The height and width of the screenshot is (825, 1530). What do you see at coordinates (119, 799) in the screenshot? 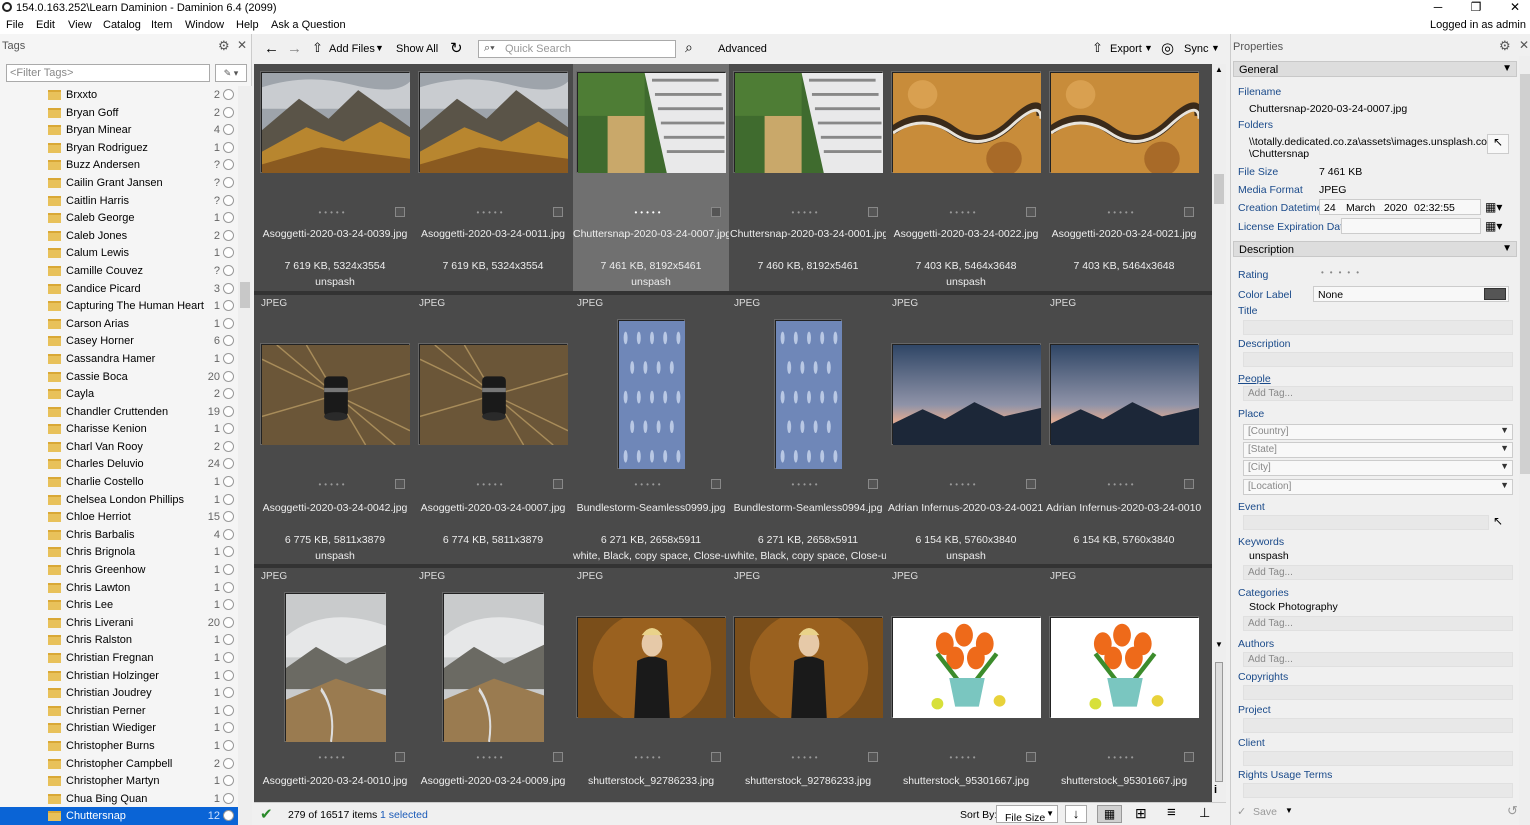
I see `tag-item: Chua Bing Quan 1` at bounding box center [119, 799].